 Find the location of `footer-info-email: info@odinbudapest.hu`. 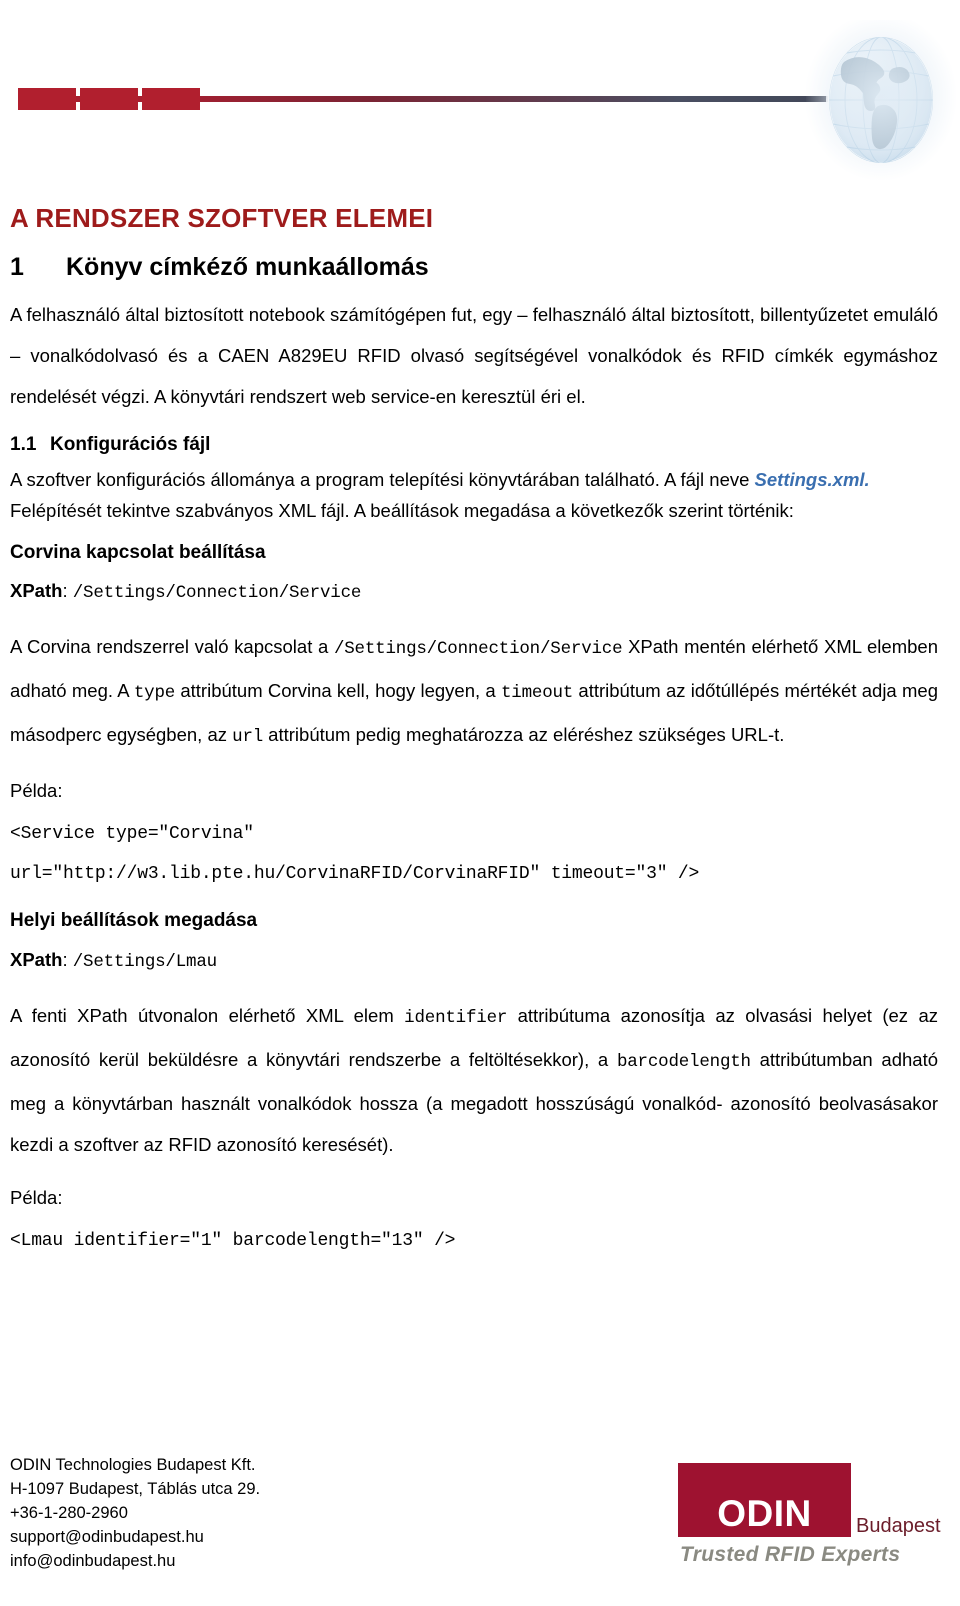

footer-info-email: info@odinbudapest.hu is located at coordinates (135, 1561).